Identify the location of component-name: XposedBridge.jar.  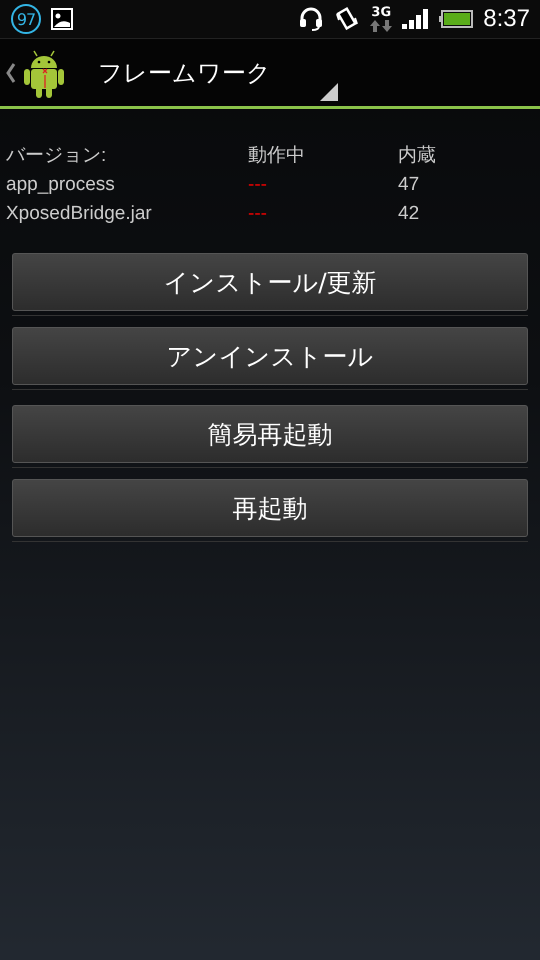
(79, 214).